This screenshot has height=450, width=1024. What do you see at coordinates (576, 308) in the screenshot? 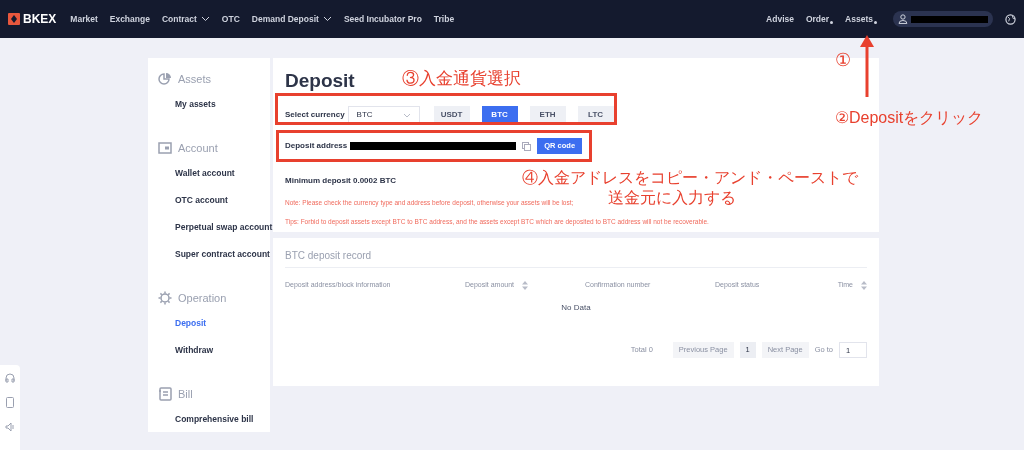
I see `empty-state-text: No Data` at bounding box center [576, 308].